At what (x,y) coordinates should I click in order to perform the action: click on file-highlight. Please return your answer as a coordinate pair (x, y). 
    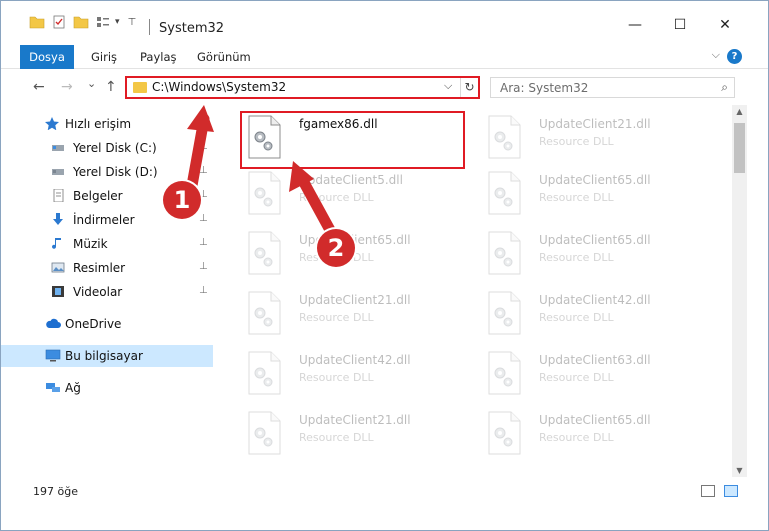
    Looking at the image, I should click on (352, 140).